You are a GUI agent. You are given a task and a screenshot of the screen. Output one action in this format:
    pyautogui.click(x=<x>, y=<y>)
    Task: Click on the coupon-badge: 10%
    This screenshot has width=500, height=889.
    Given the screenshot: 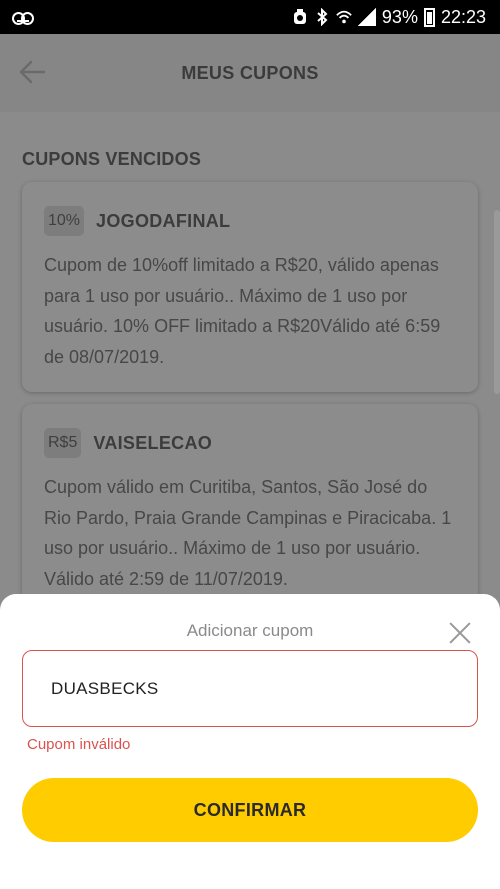 What is the action you would take?
    pyautogui.click(x=64, y=221)
    